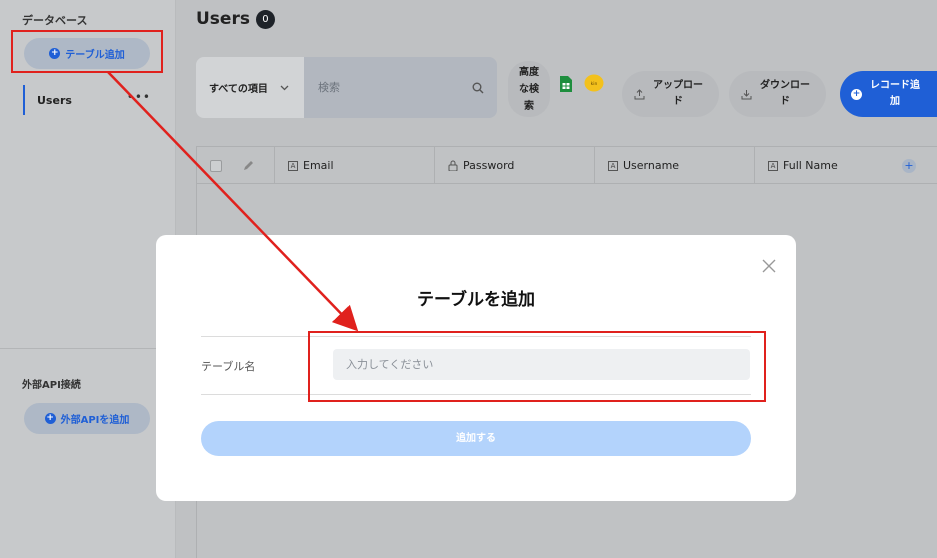 Image resolution: width=937 pixels, height=558 pixels. I want to click on column-header-email: A Email, so click(355, 165).